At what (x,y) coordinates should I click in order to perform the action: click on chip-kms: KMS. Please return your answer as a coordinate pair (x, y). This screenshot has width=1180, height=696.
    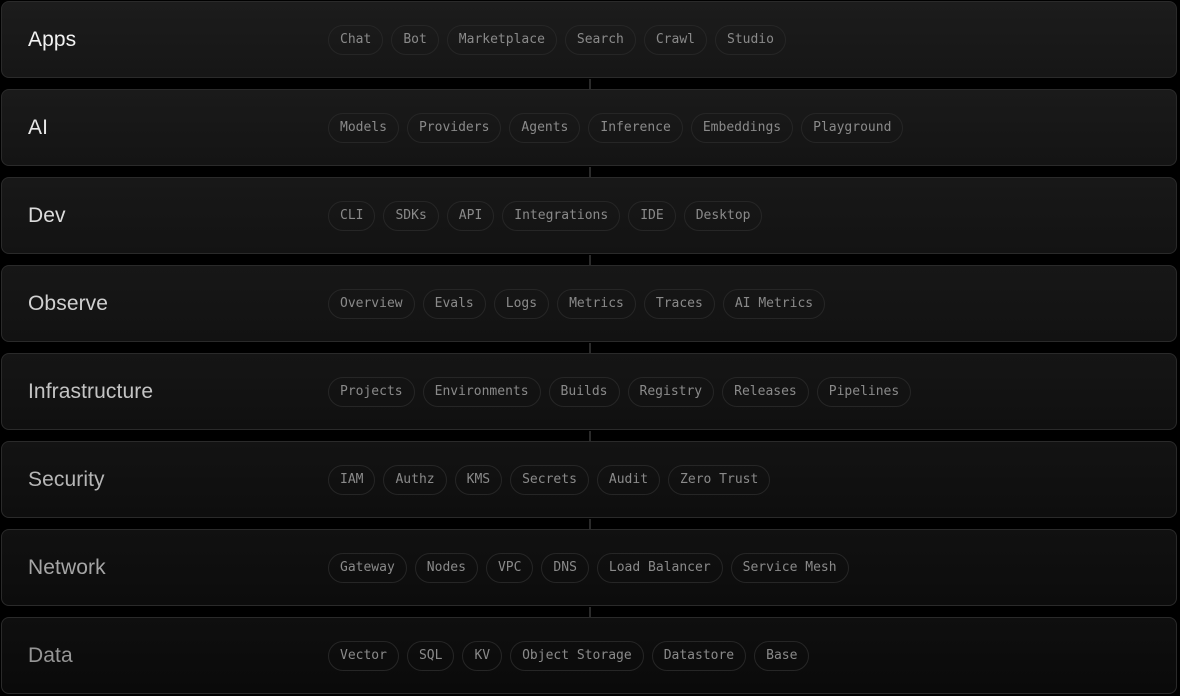
    Looking at the image, I should click on (478, 479).